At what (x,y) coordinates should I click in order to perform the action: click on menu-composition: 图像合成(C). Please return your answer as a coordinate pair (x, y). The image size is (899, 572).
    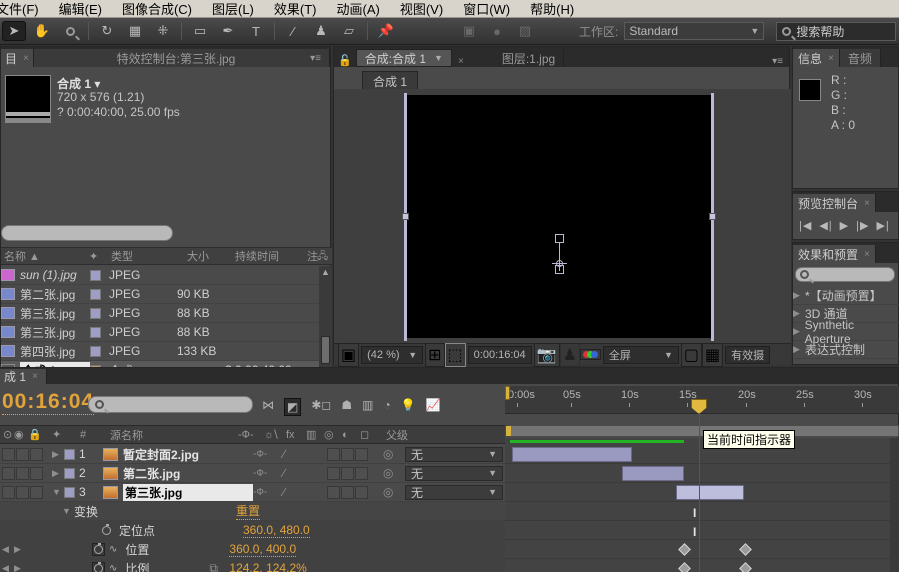
    Looking at the image, I should click on (157, 9).